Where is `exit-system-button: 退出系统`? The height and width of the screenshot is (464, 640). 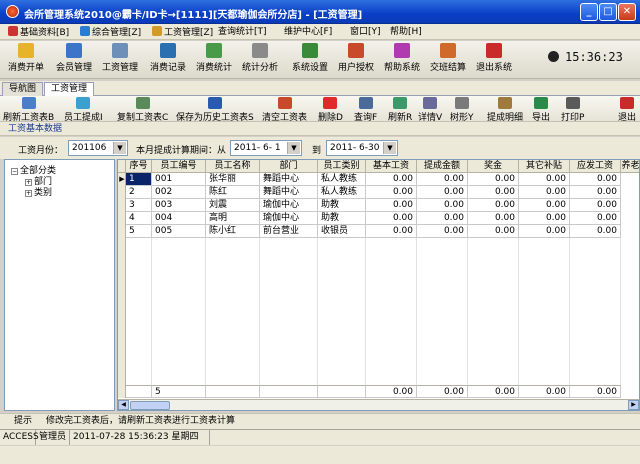
exit-system-button: 退出系统 is located at coordinates (494, 58).